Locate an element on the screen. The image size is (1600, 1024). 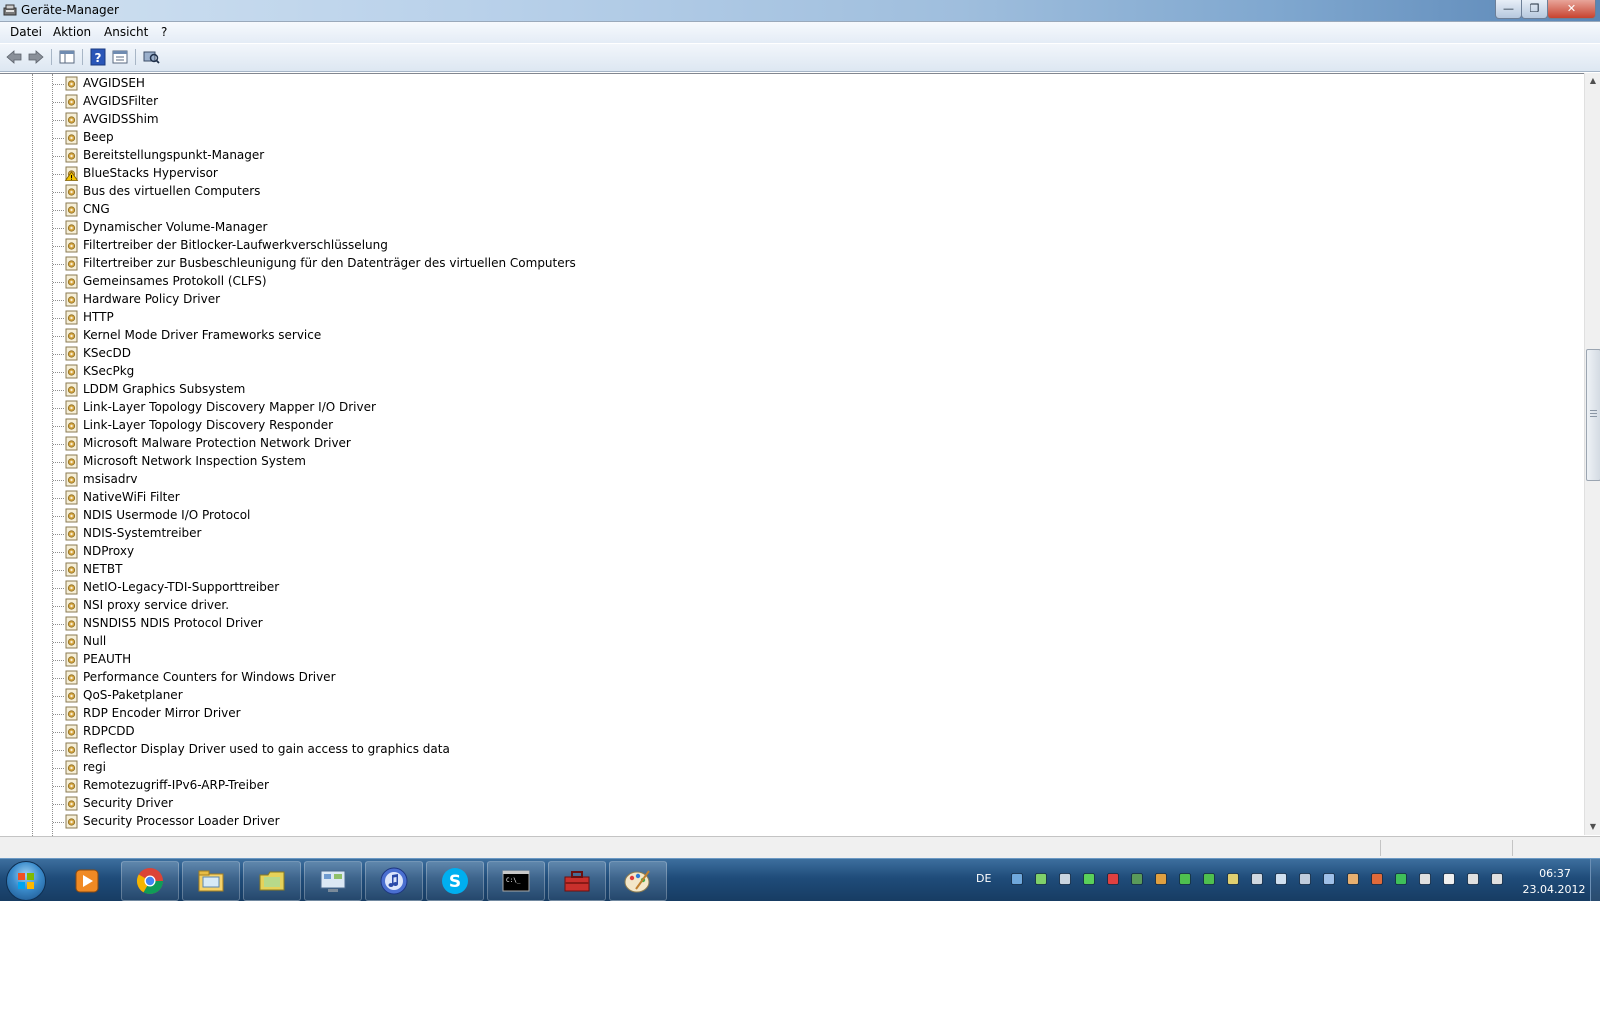
signal-icon is located at coordinates (1473, 879).